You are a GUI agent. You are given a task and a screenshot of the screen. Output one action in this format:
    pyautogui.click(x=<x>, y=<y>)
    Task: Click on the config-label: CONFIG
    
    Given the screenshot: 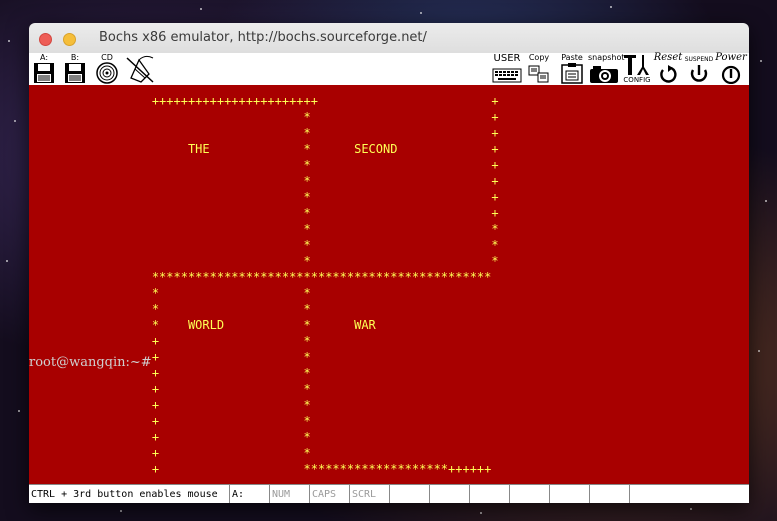 What is the action you would take?
    pyautogui.click(x=637, y=80)
    